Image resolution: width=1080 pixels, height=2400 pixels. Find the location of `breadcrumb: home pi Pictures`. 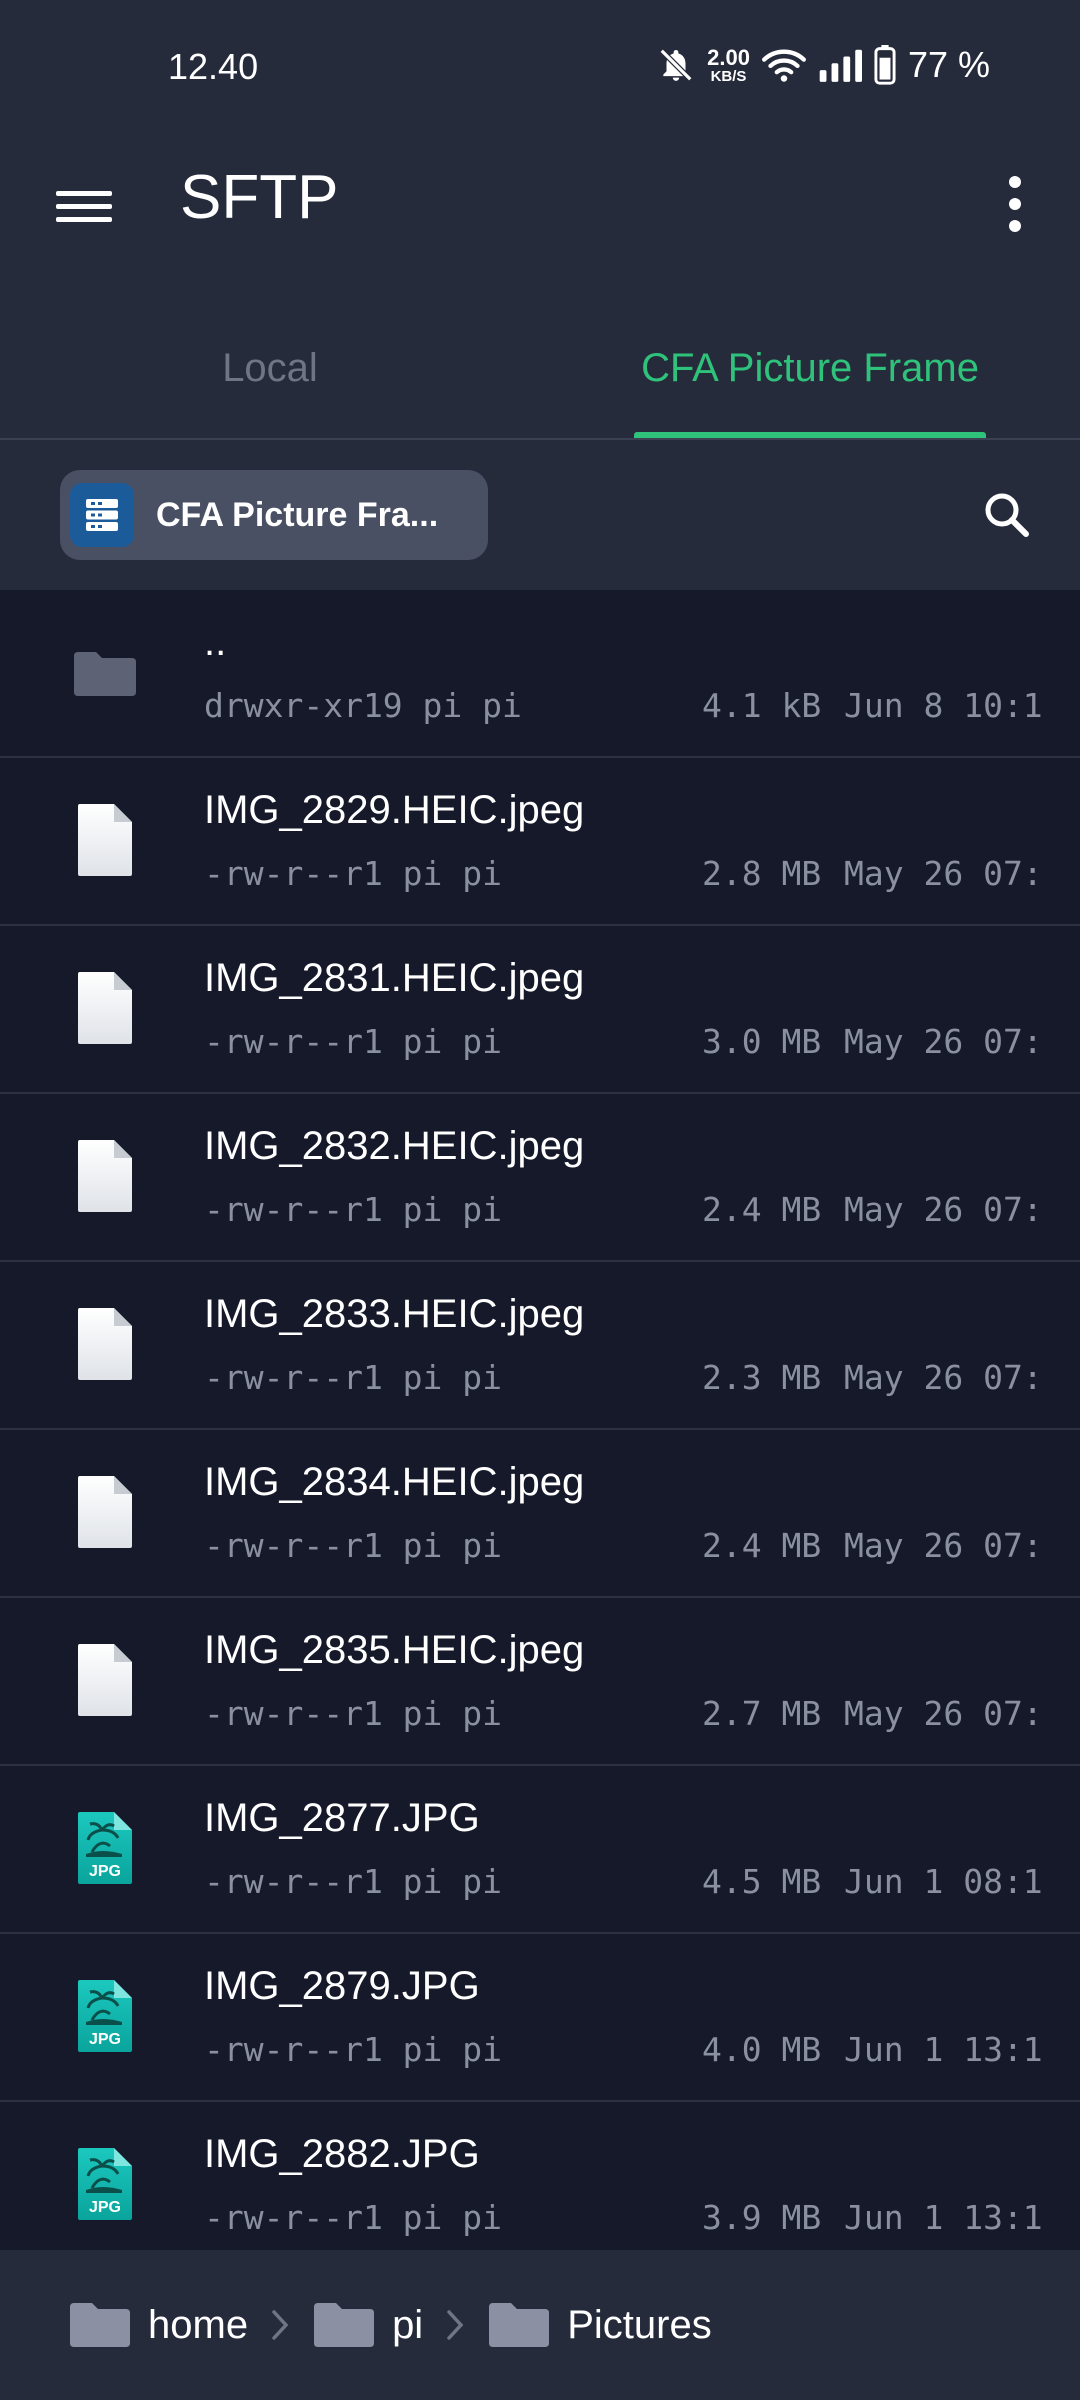

breadcrumb: home pi Pictures is located at coordinates (540, 2325).